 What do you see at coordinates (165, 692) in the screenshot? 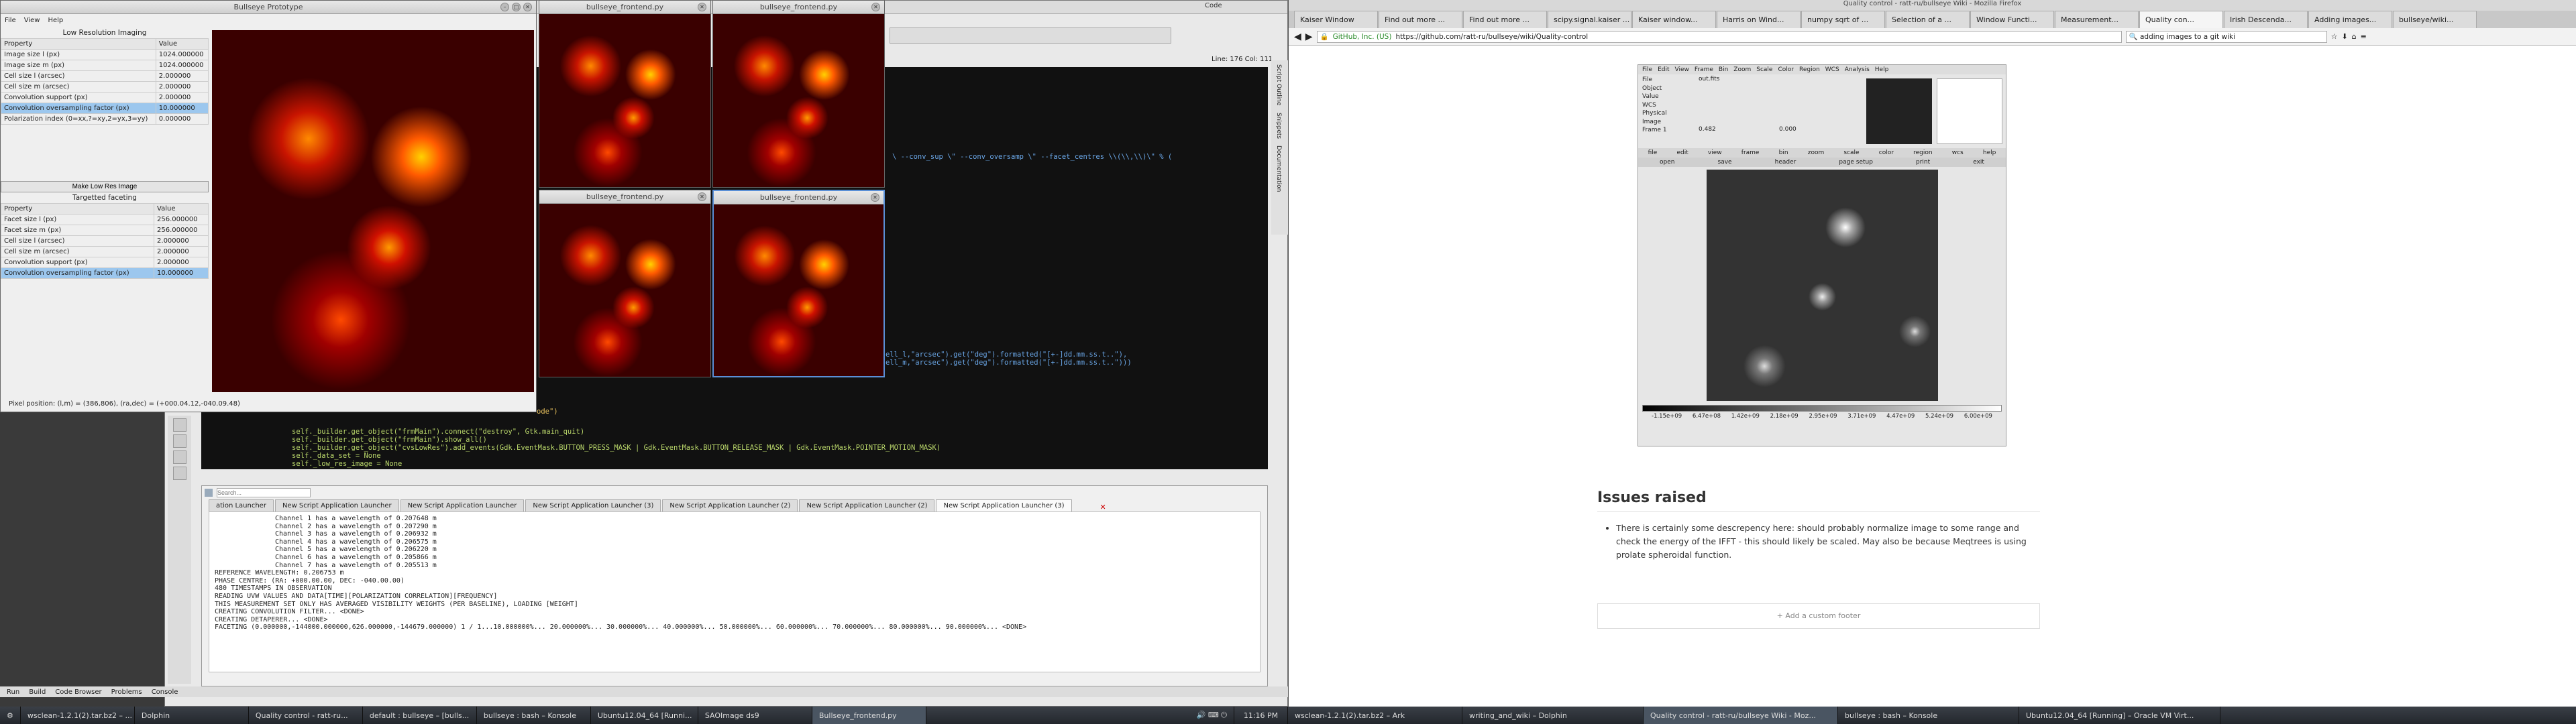
I see `console-tab-bottom: Console` at bounding box center [165, 692].